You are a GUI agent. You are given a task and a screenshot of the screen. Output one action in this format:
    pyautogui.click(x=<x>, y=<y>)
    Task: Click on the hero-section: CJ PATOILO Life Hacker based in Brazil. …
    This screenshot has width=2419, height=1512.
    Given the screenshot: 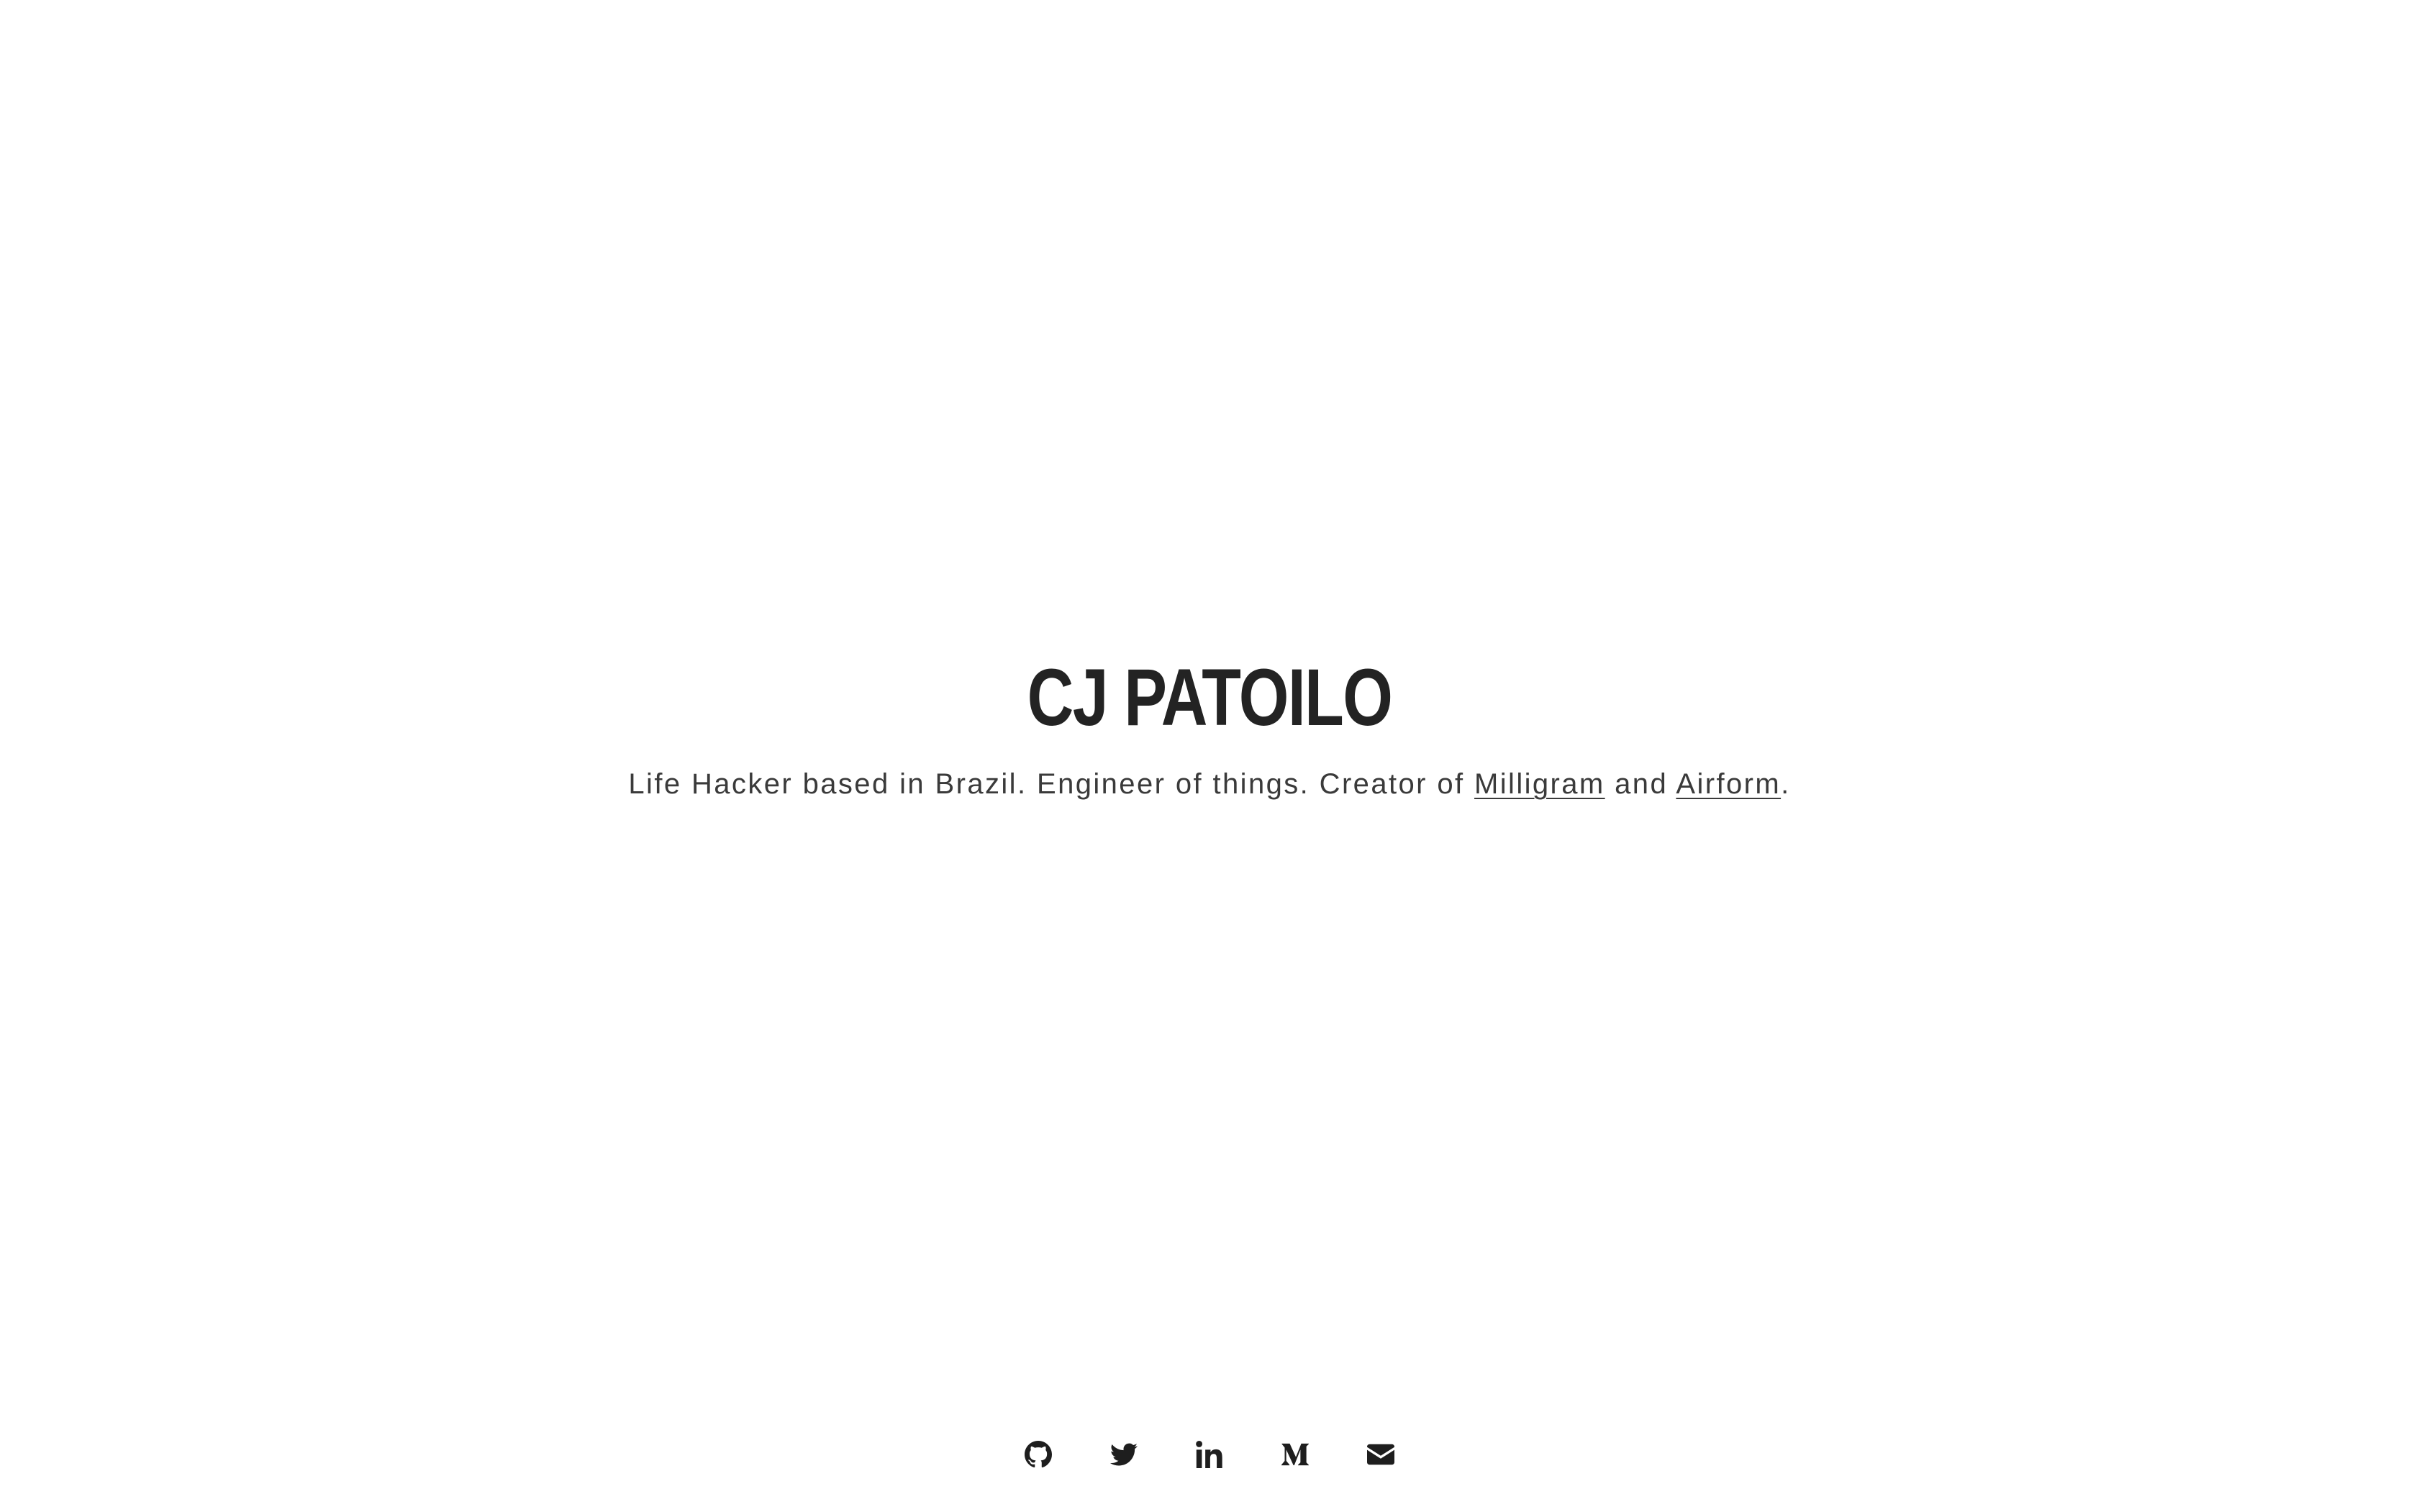 What is the action you would take?
    pyautogui.click(x=1209, y=727)
    